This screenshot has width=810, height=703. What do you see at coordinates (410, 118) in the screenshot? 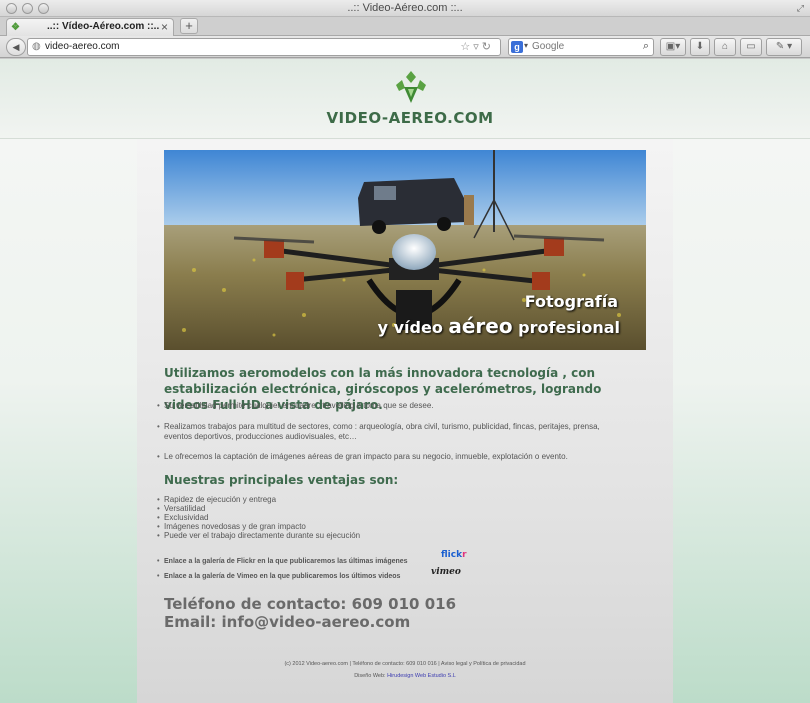
I see `site-logo-text: VIDEO-AEREO.COM` at bounding box center [410, 118].